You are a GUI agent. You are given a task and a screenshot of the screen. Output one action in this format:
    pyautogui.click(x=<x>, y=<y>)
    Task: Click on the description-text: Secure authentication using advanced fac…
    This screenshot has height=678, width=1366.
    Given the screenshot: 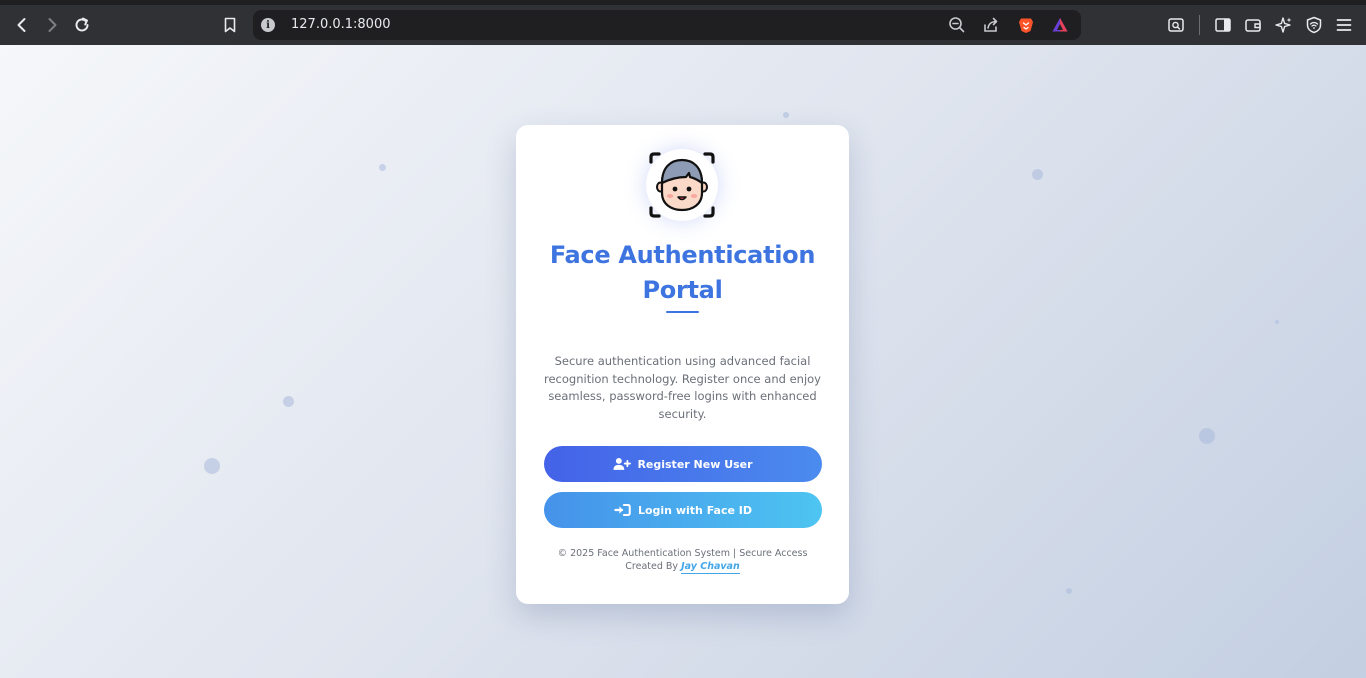 What is the action you would take?
    pyautogui.click(x=682, y=387)
    